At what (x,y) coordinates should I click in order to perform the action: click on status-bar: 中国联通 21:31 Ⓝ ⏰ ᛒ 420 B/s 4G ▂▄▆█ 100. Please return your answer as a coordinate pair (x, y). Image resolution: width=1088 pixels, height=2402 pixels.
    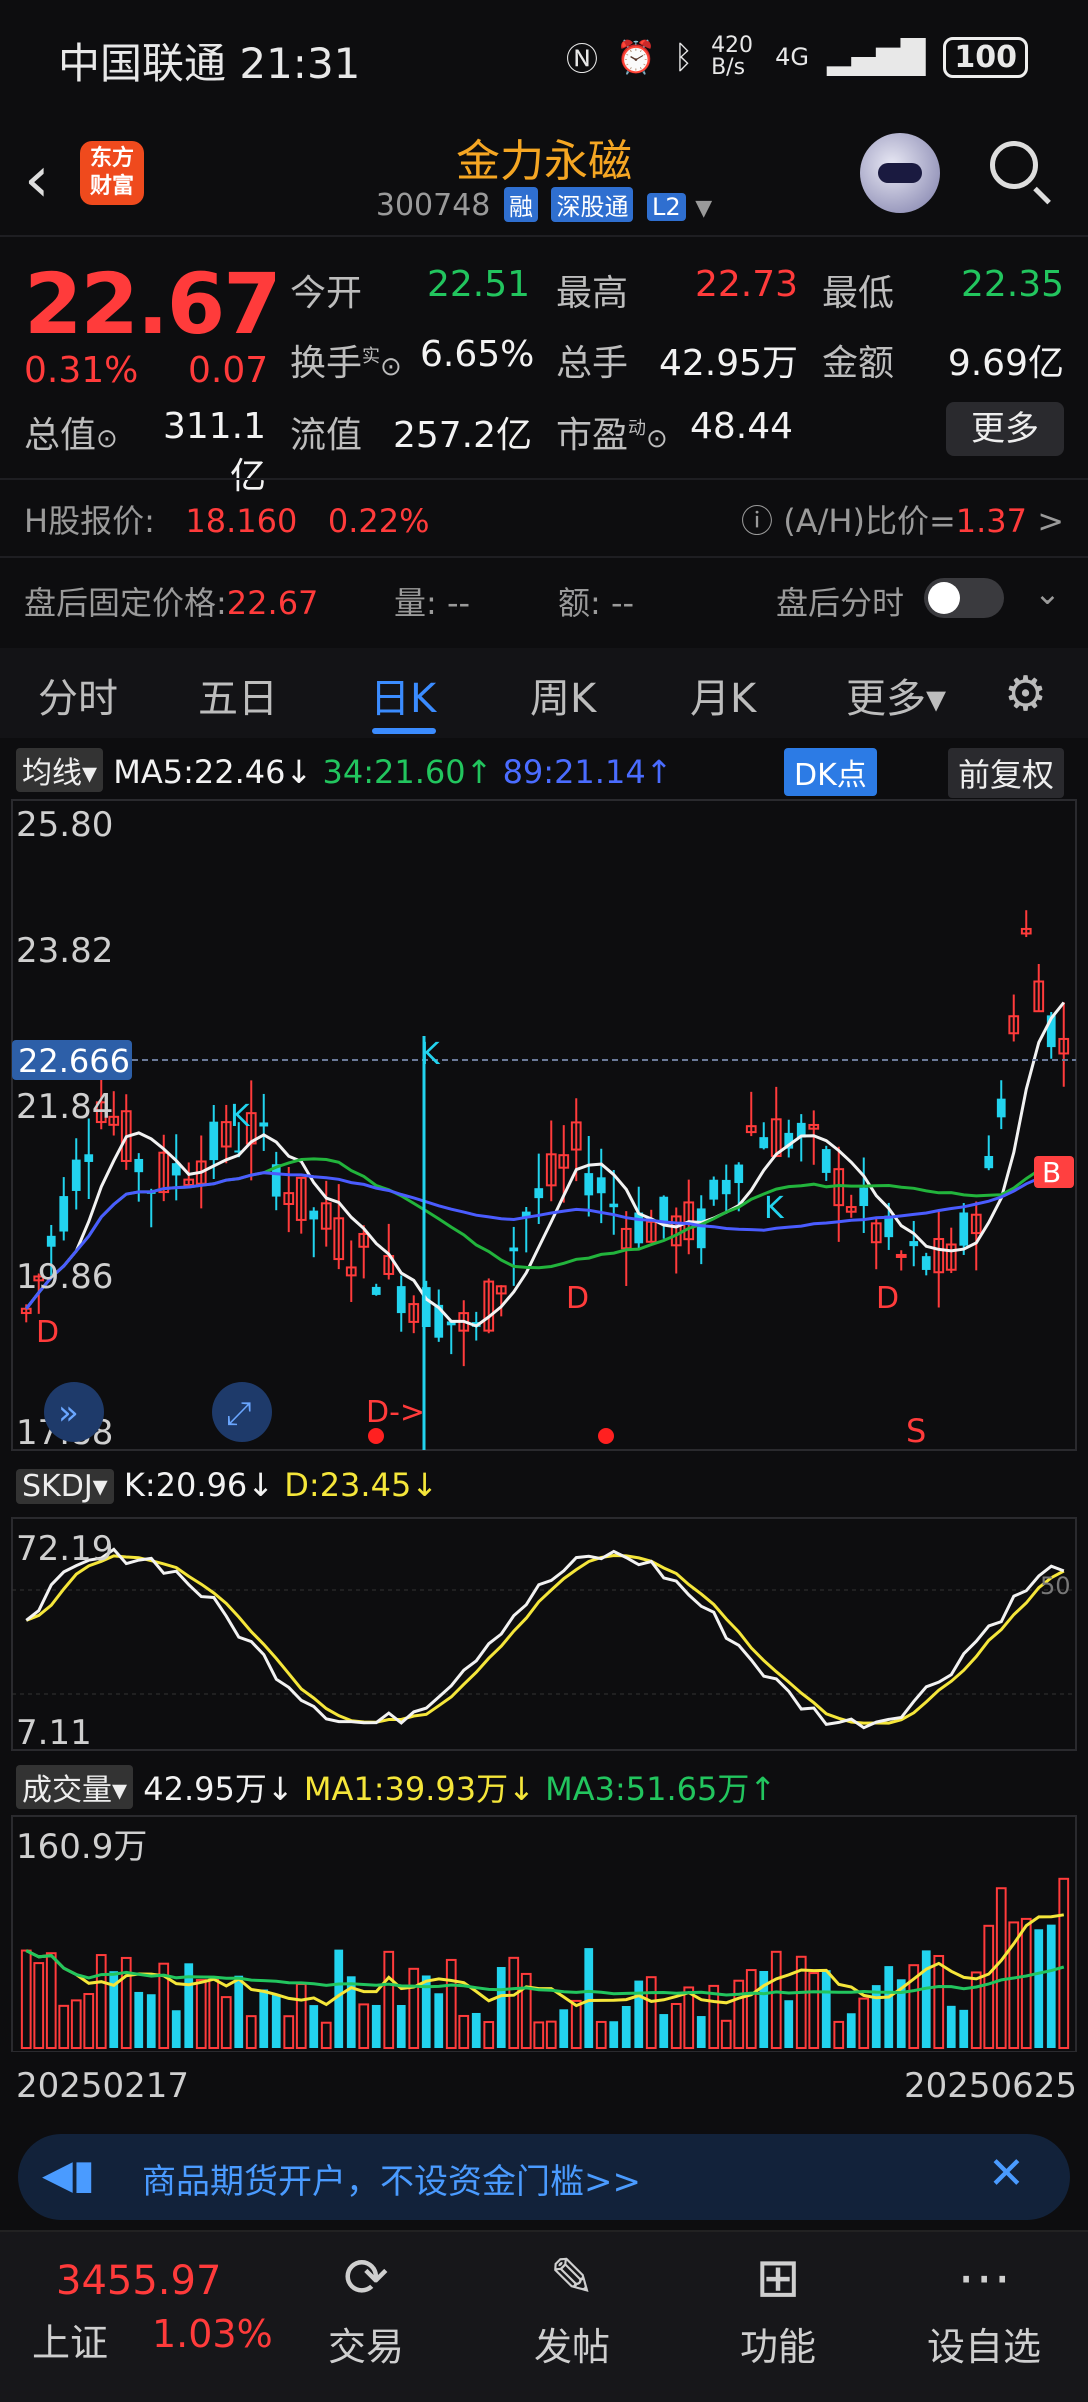
    Looking at the image, I should click on (544, 55).